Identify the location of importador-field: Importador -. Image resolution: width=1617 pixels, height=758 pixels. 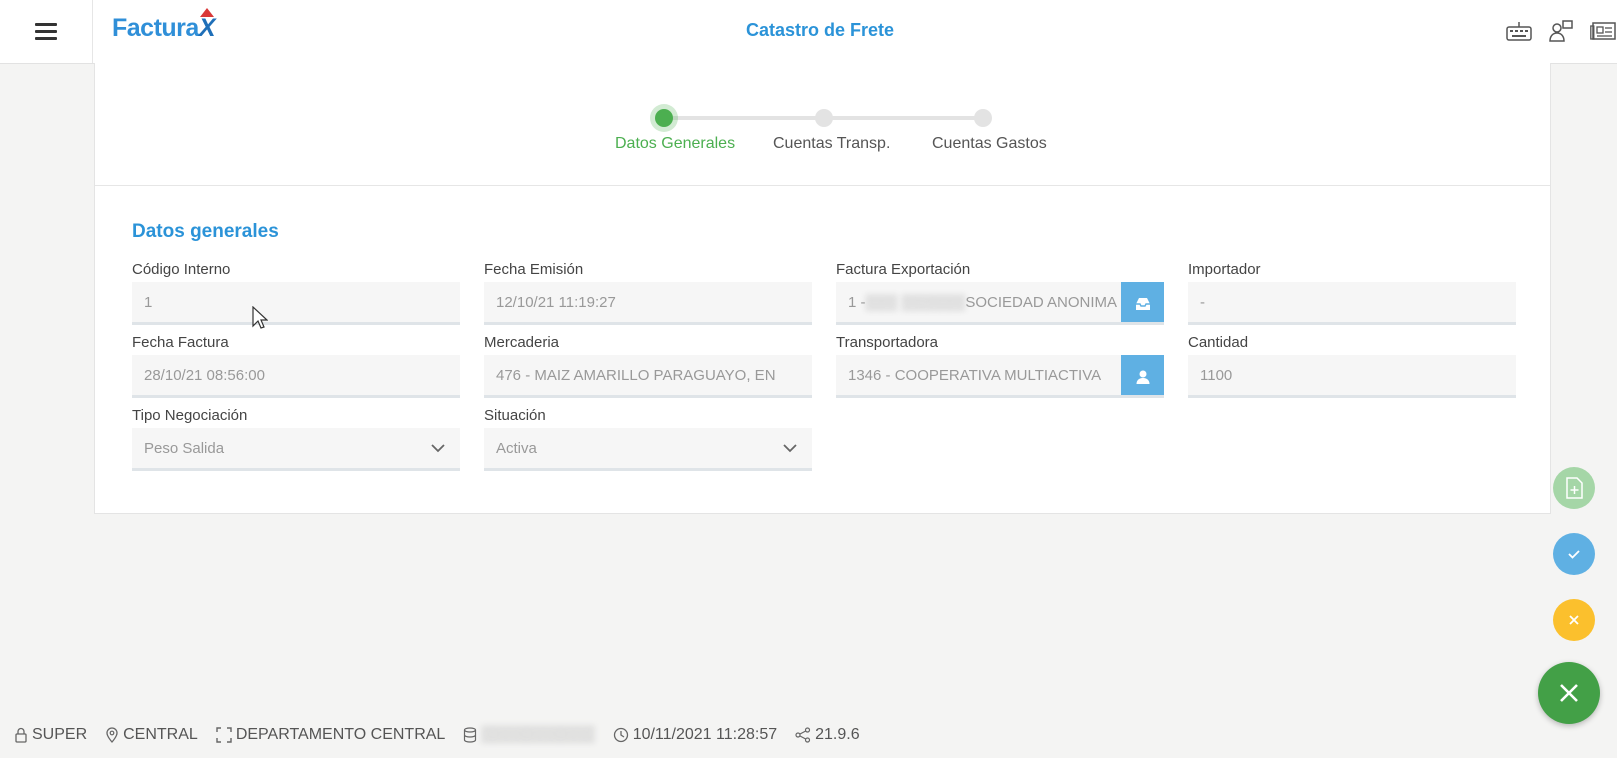
(1352, 293).